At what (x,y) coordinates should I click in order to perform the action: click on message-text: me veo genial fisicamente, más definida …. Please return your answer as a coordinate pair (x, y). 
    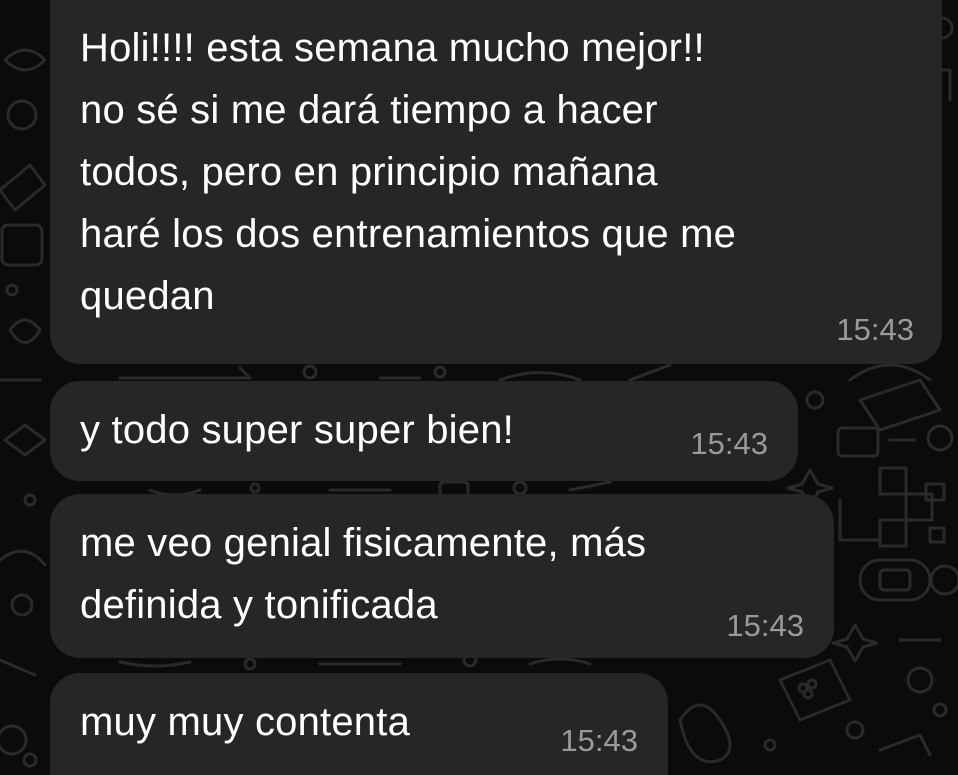
    Looking at the image, I should click on (363, 574).